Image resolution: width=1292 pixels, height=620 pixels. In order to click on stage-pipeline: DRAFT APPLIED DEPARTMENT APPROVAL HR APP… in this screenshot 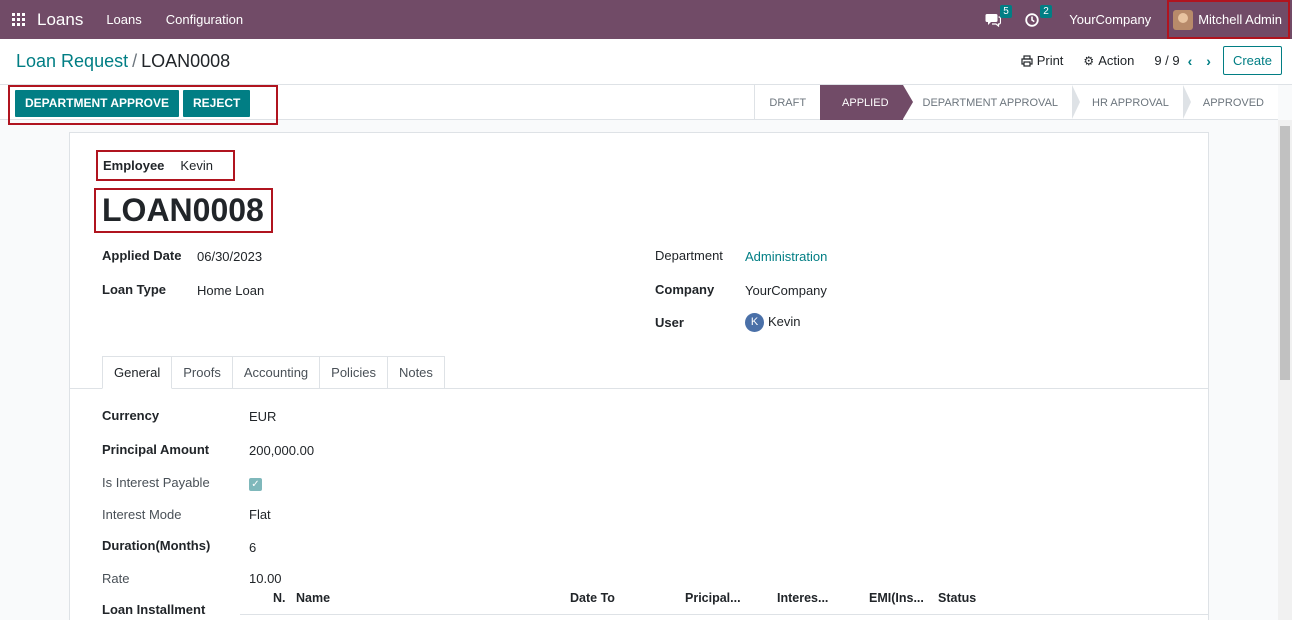, I will do `click(1016, 102)`.